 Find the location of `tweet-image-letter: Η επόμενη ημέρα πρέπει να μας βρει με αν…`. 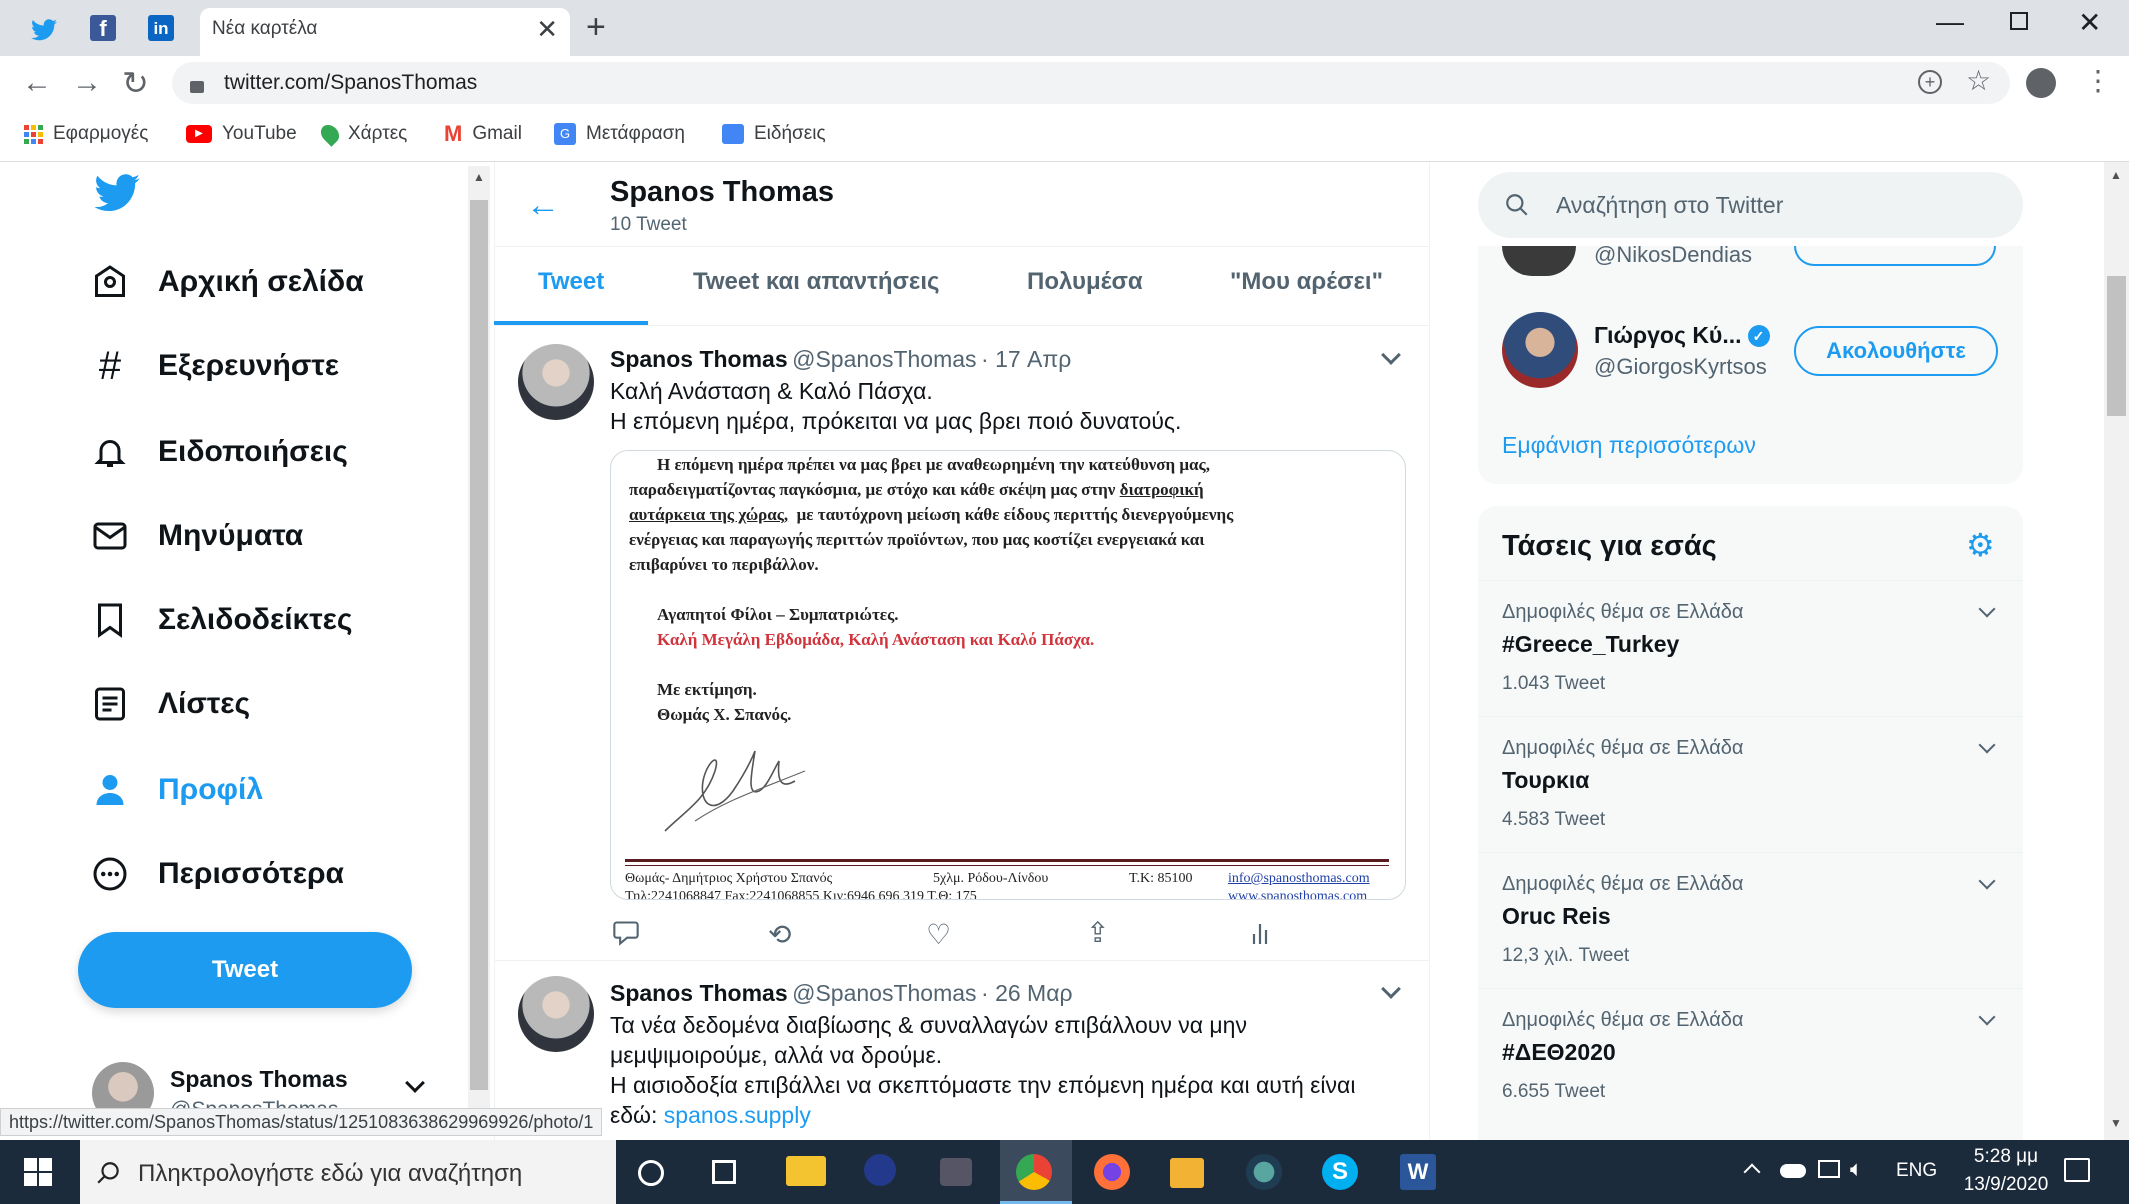

tweet-image-letter: Η επόμενη ημέρα πρέπει να μας βρει με αν… is located at coordinates (1008, 675).